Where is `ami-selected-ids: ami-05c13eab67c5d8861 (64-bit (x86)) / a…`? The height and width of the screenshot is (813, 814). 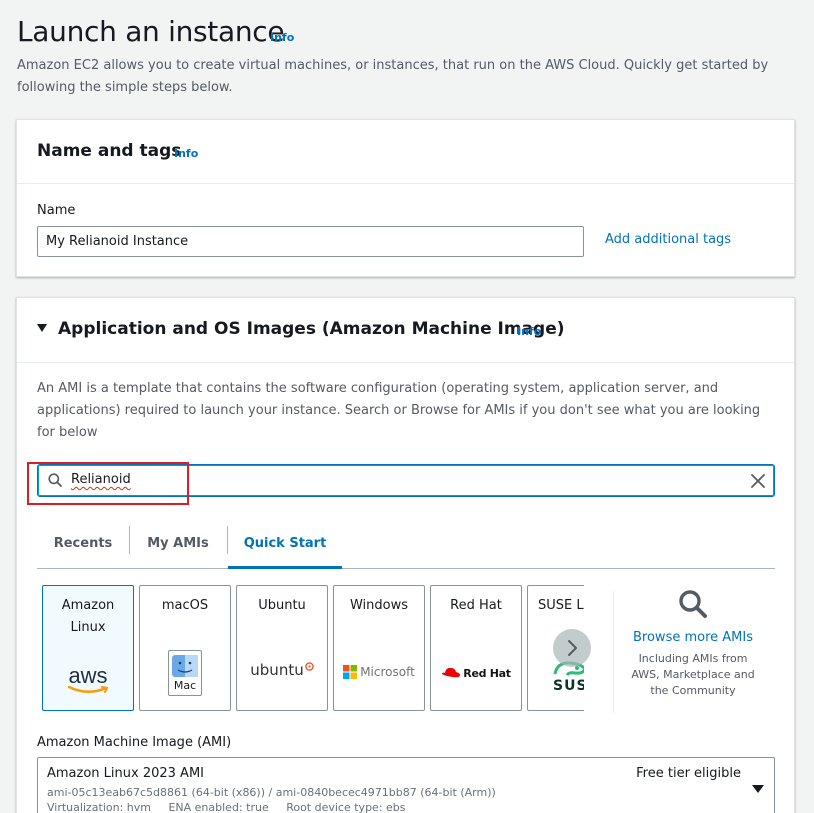 ami-selected-ids: ami-05c13eab67c5d8861 (64-bit (x86)) / a… is located at coordinates (271, 792).